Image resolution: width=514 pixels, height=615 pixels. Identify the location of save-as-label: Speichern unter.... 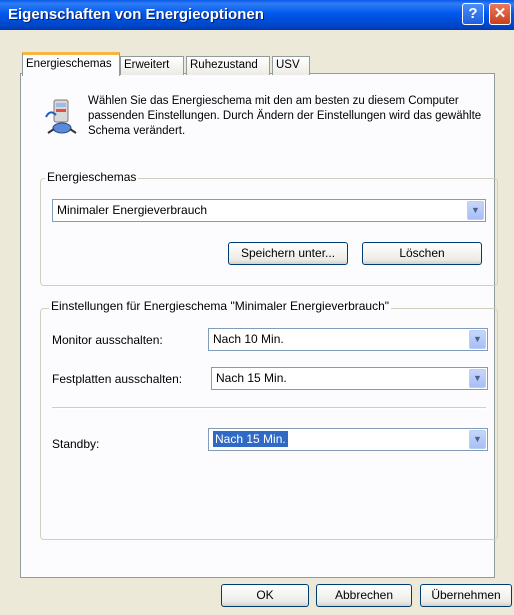
(288, 253).